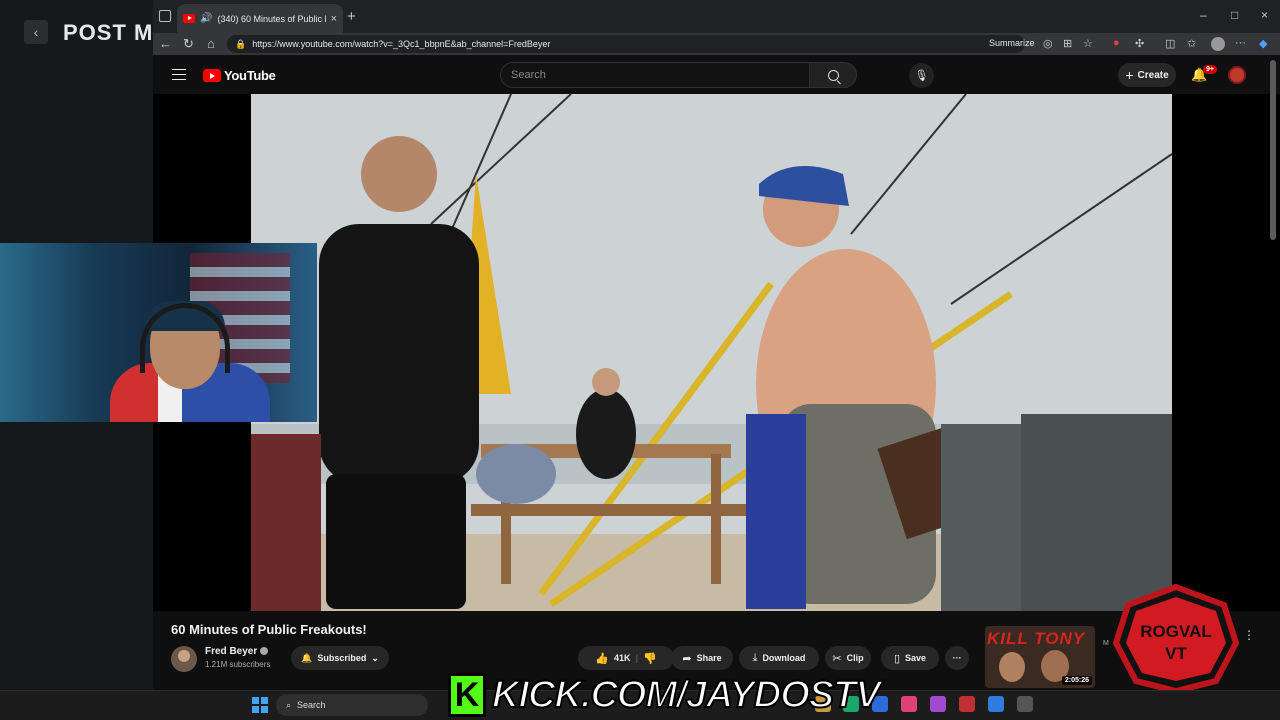  I want to click on search-input, so click(654, 75).